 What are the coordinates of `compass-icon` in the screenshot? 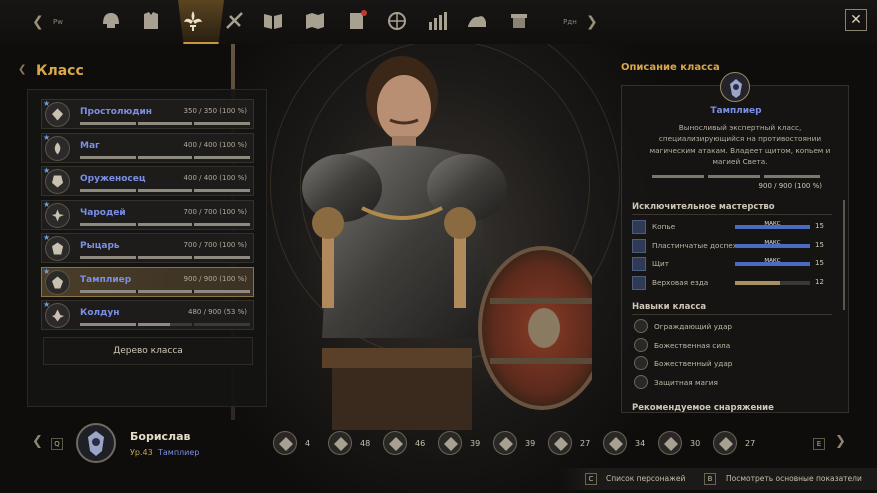 It's located at (397, 21).